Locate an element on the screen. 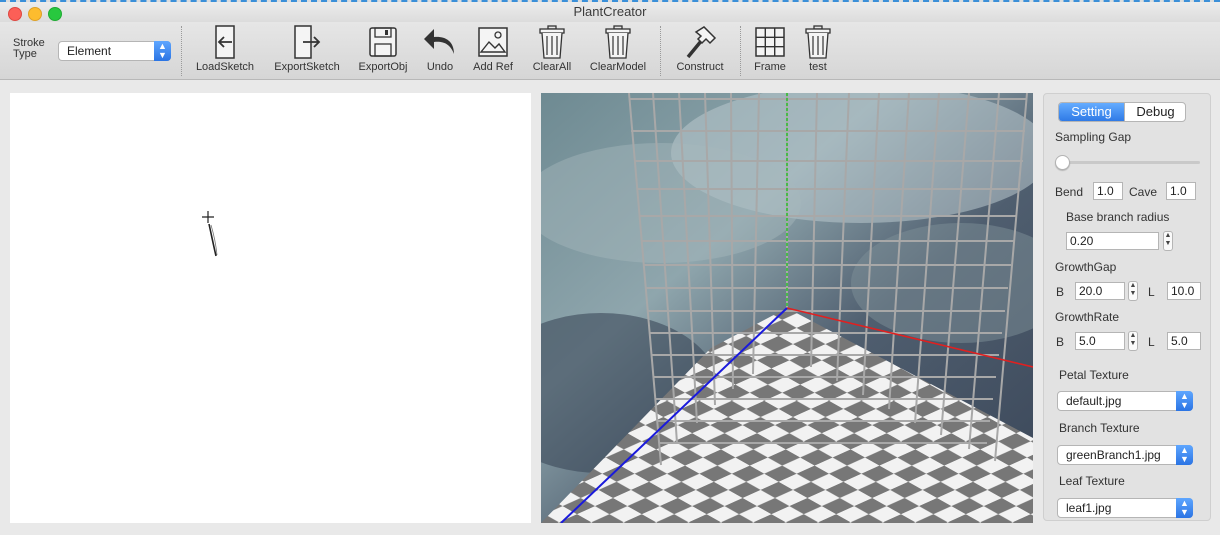  sketch-drawing is located at coordinates (210, 234).